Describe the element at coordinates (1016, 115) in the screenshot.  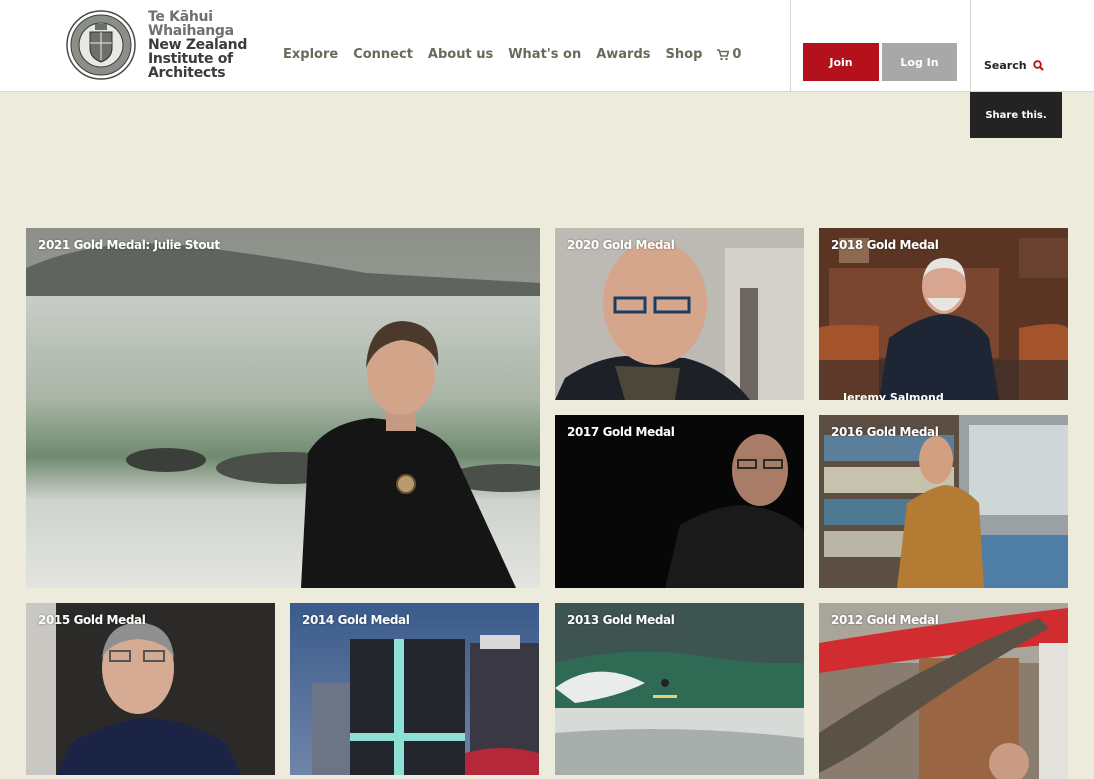
I see `share-button: Share this.` at that location.